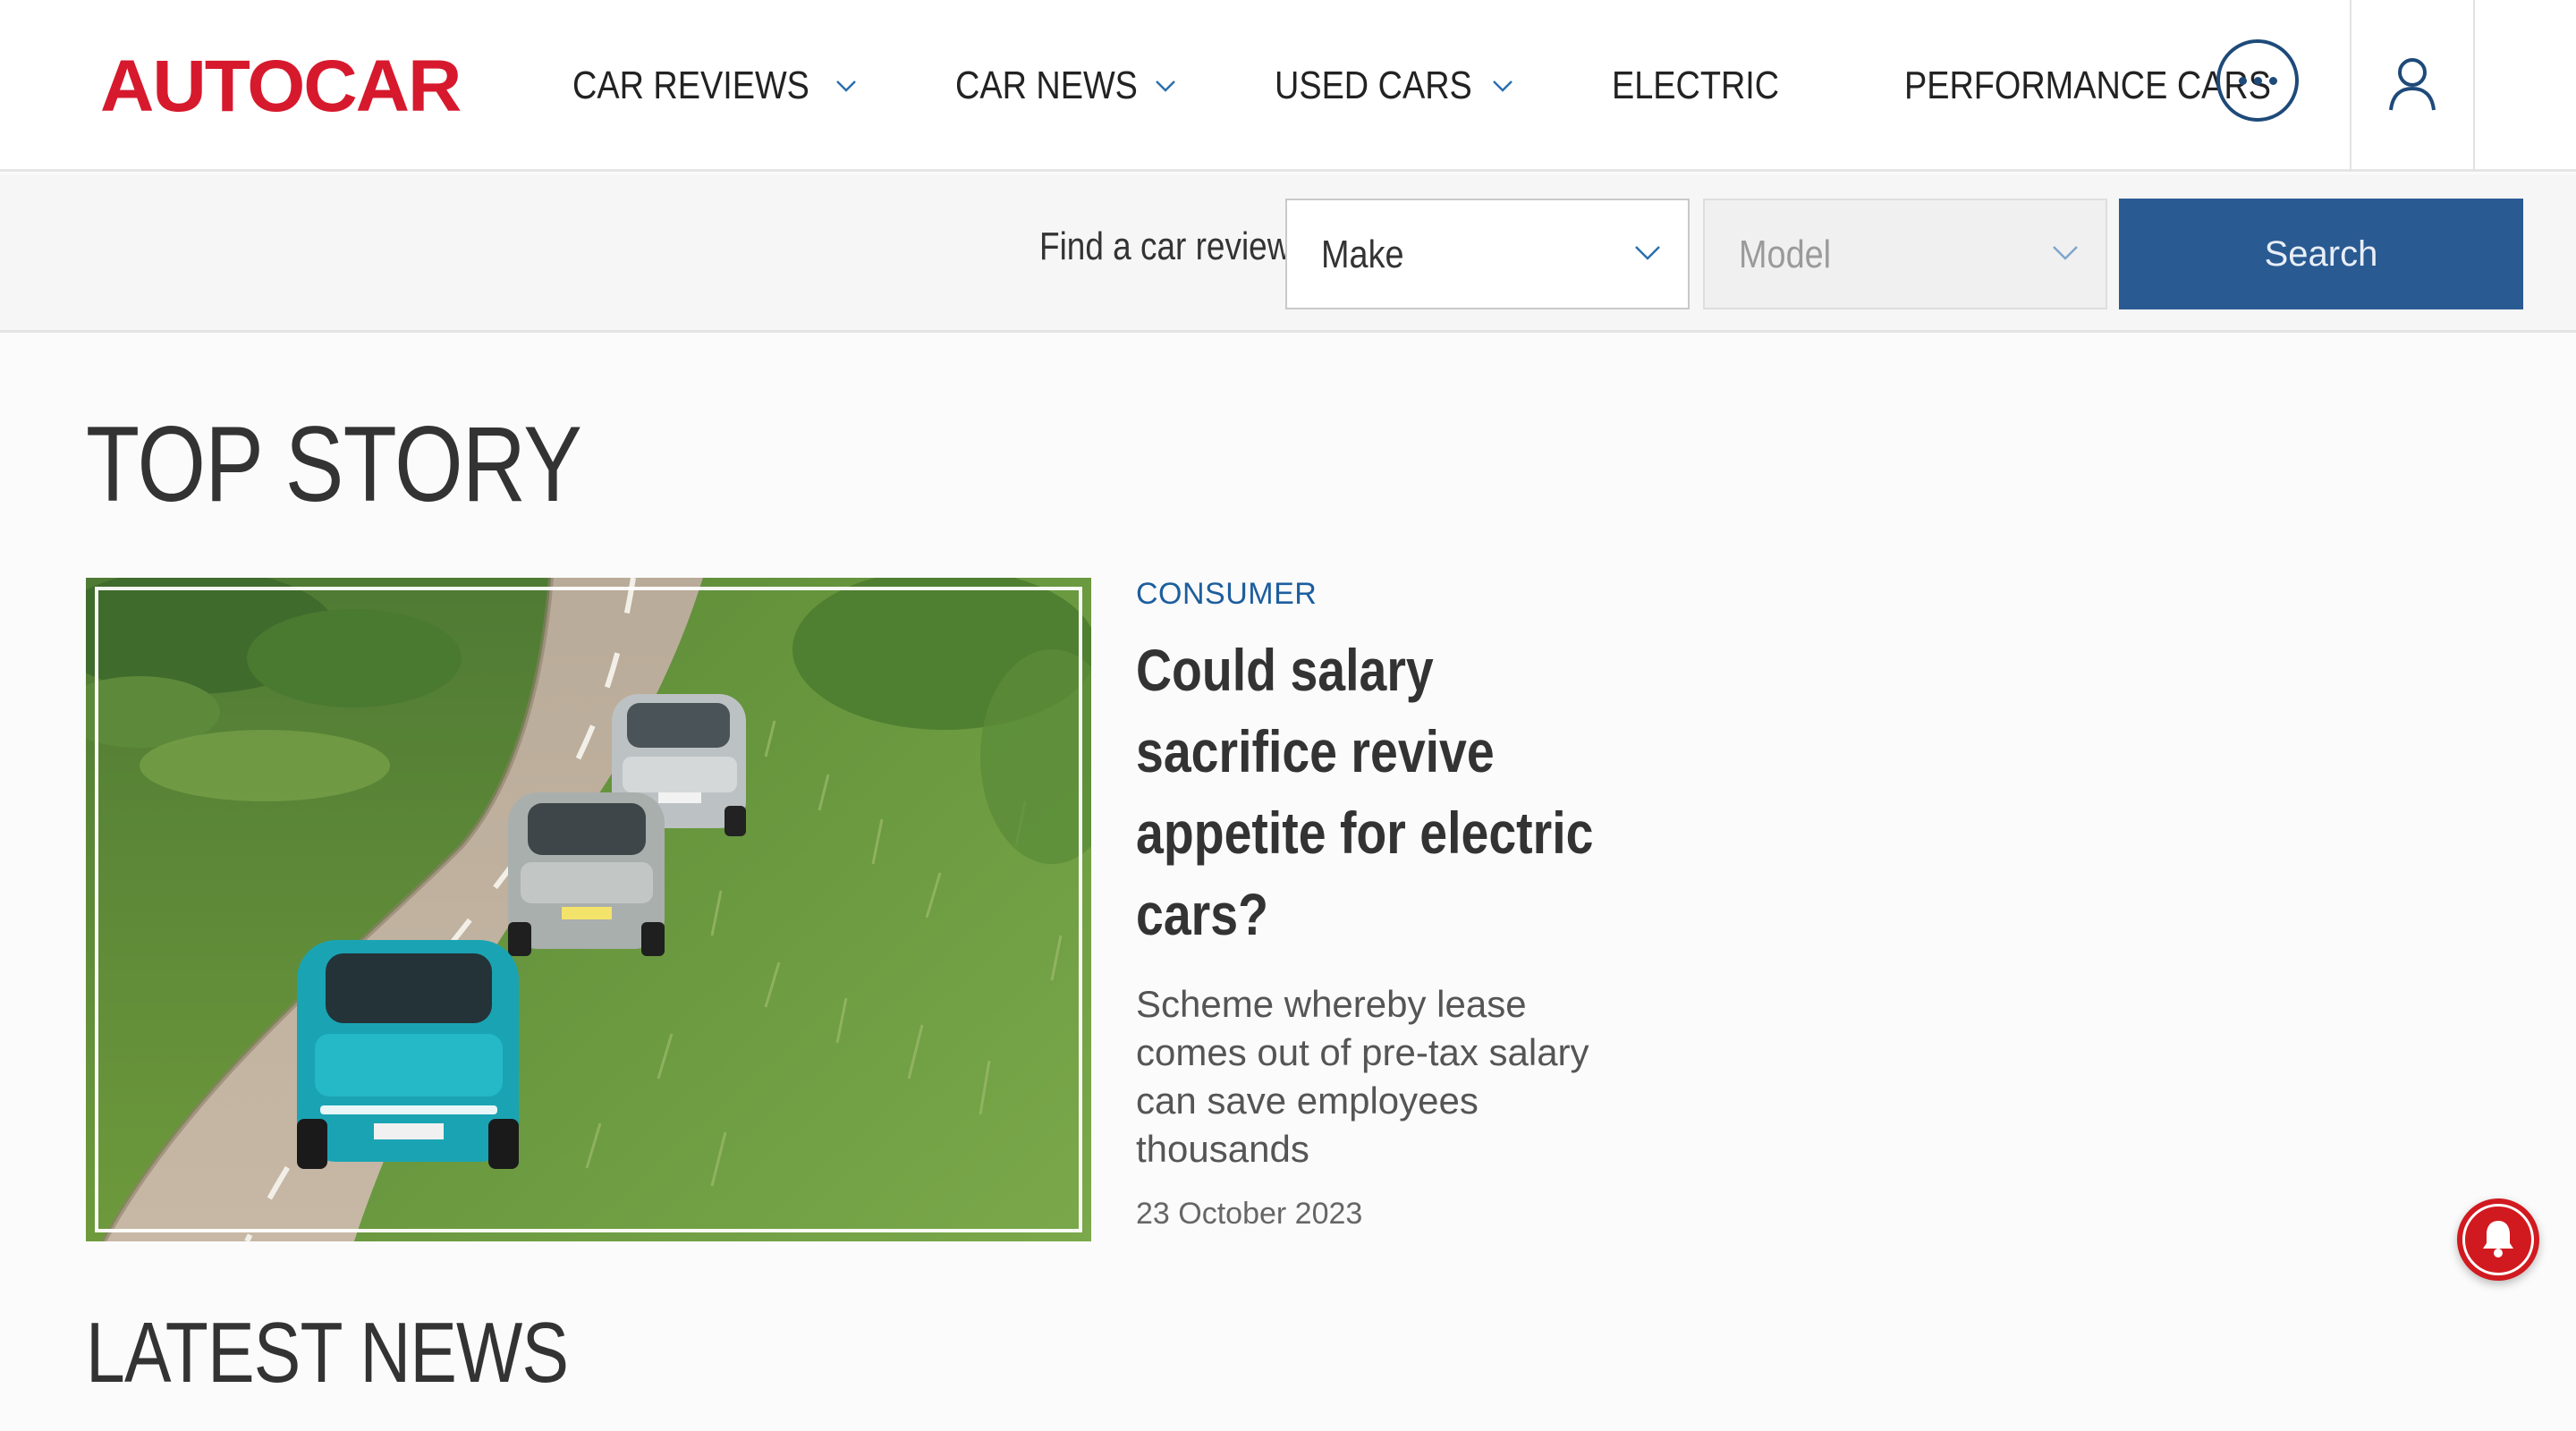 This screenshot has width=2576, height=1431. Describe the element at coordinates (281, 87) in the screenshot. I see `autocar-logo: AUTOCAR` at that location.